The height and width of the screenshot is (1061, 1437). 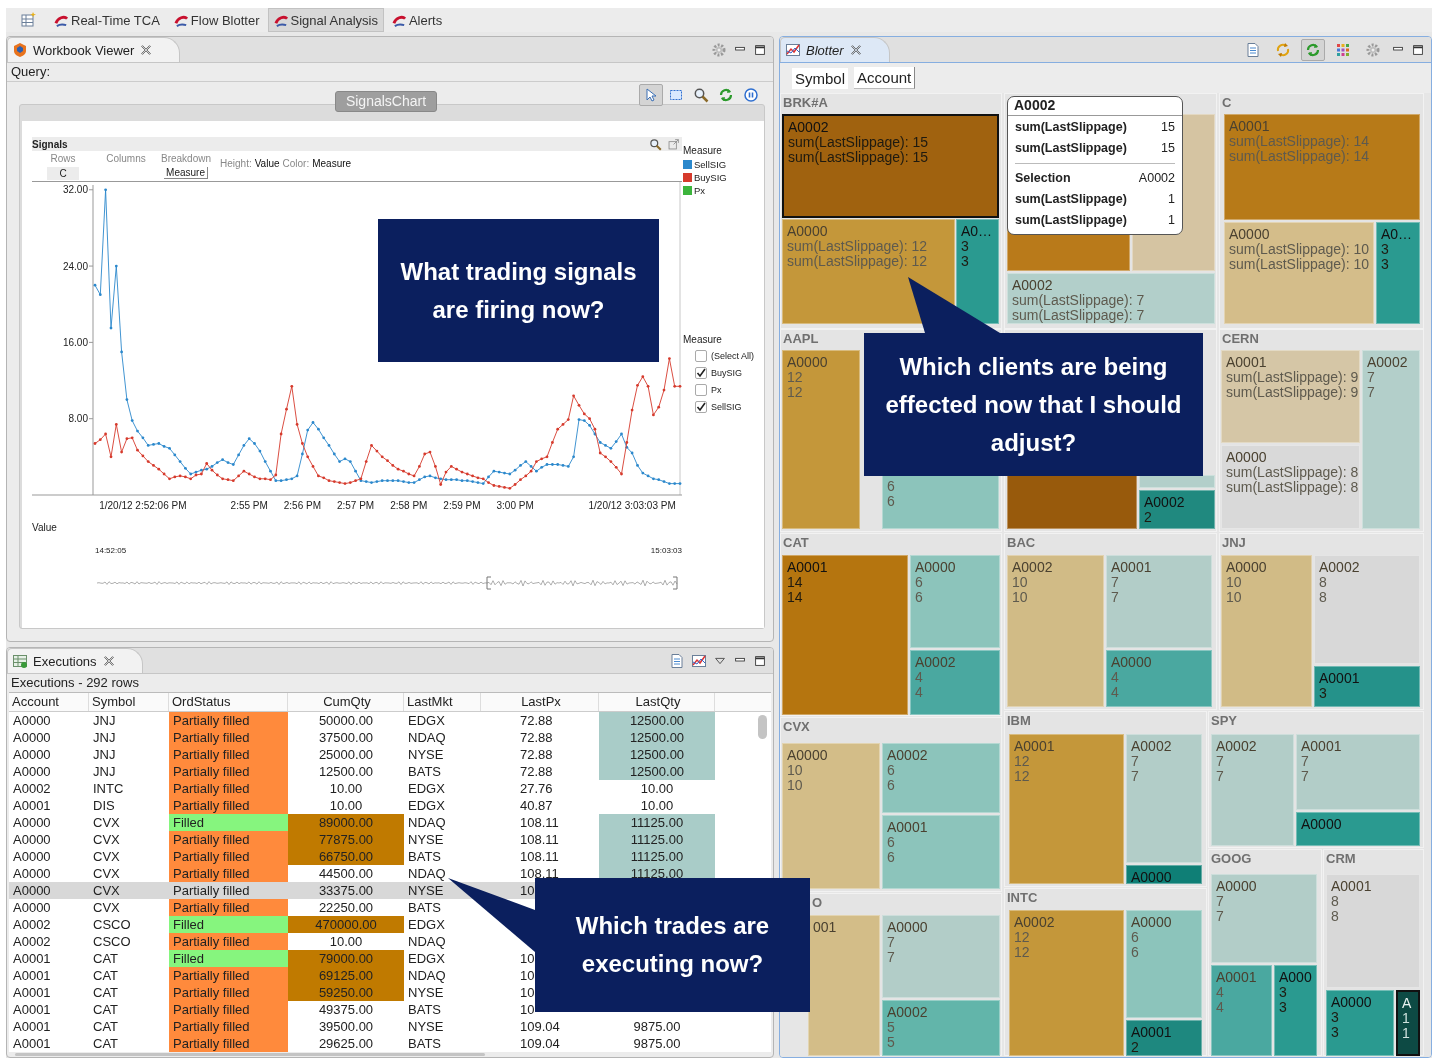 I want to click on treemap-tile: A0000 sum(LastSlippage): 10 sum(LastSlippage): 10, so click(x=1299, y=273).